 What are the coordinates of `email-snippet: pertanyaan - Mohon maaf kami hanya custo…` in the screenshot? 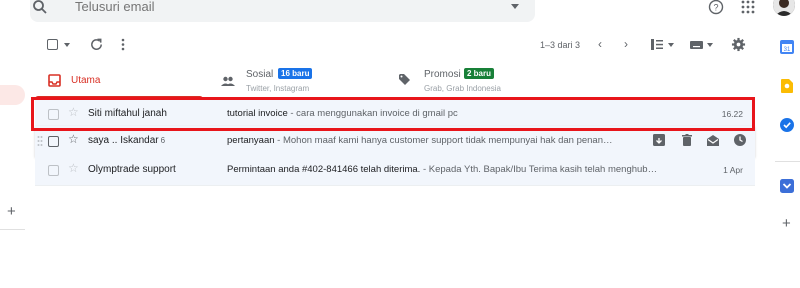 It's located at (428, 140).